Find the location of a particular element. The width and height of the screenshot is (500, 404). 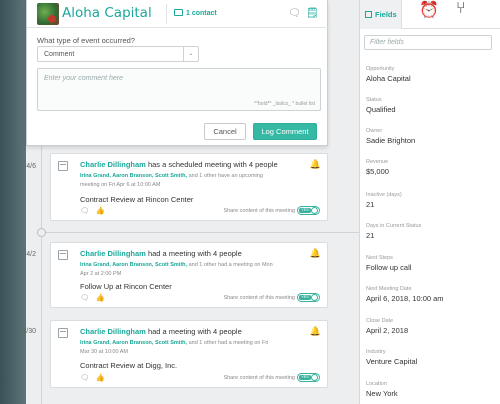

tab-fields-label: Fields is located at coordinates (386, 14).